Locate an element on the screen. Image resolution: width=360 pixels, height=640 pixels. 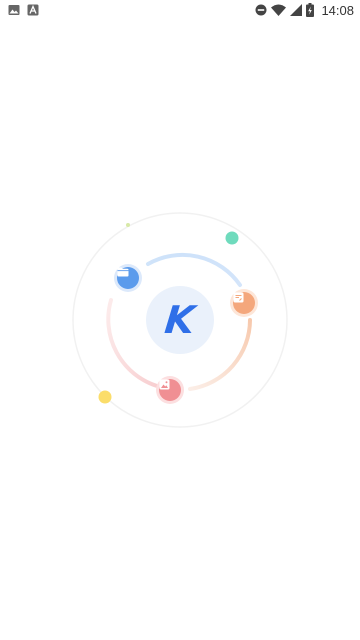
image-node is located at coordinates (170, 390).